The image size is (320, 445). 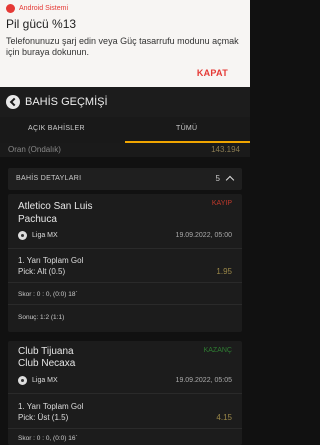 What do you see at coordinates (66, 102) in the screenshot?
I see `page-title: BAHİS GEÇMİŞİ` at bounding box center [66, 102].